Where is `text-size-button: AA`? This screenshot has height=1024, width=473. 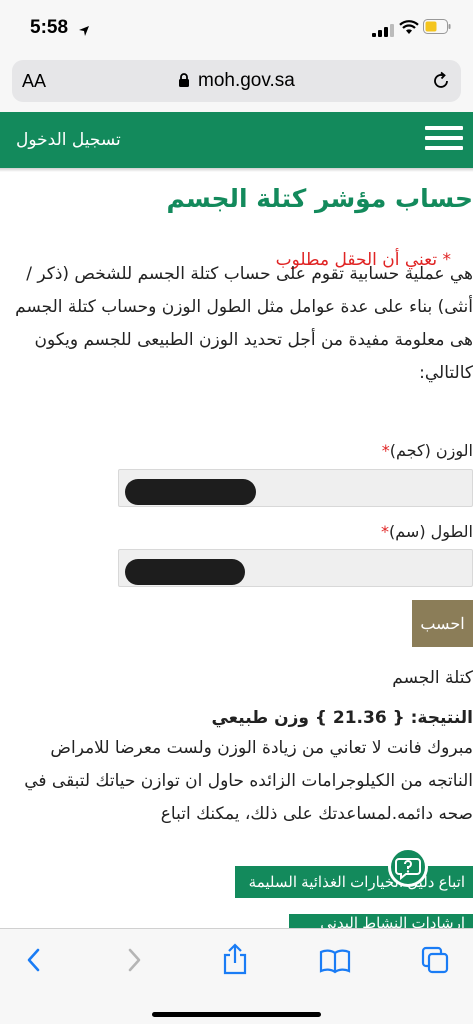 text-size-button: AA is located at coordinates (34, 81).